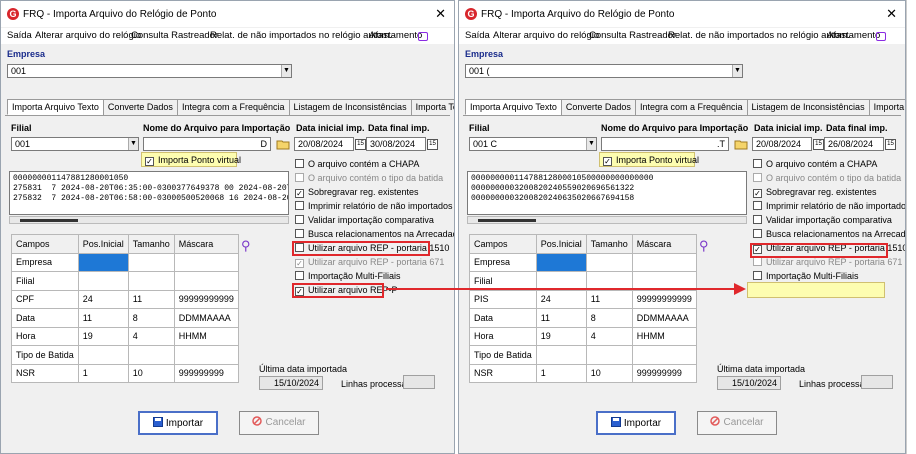 The image size is (916, 454). What do you see at coordinates (881, 36) in the screenshot?
I see `message-icon` at bounding box center [881, 36].